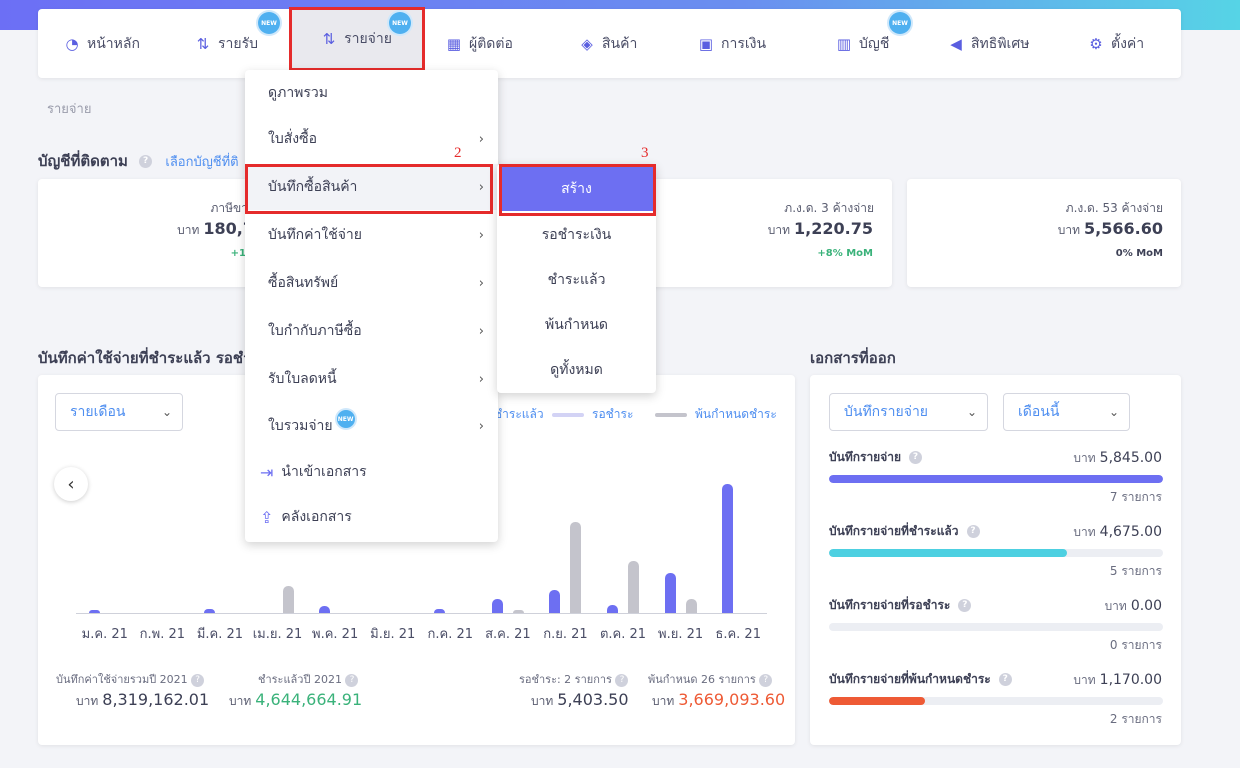 Image resolution: width=1240 pixels, height=768 pixels. I want to click on nav-finance: ▣ การเงิน, so click(732, 43).